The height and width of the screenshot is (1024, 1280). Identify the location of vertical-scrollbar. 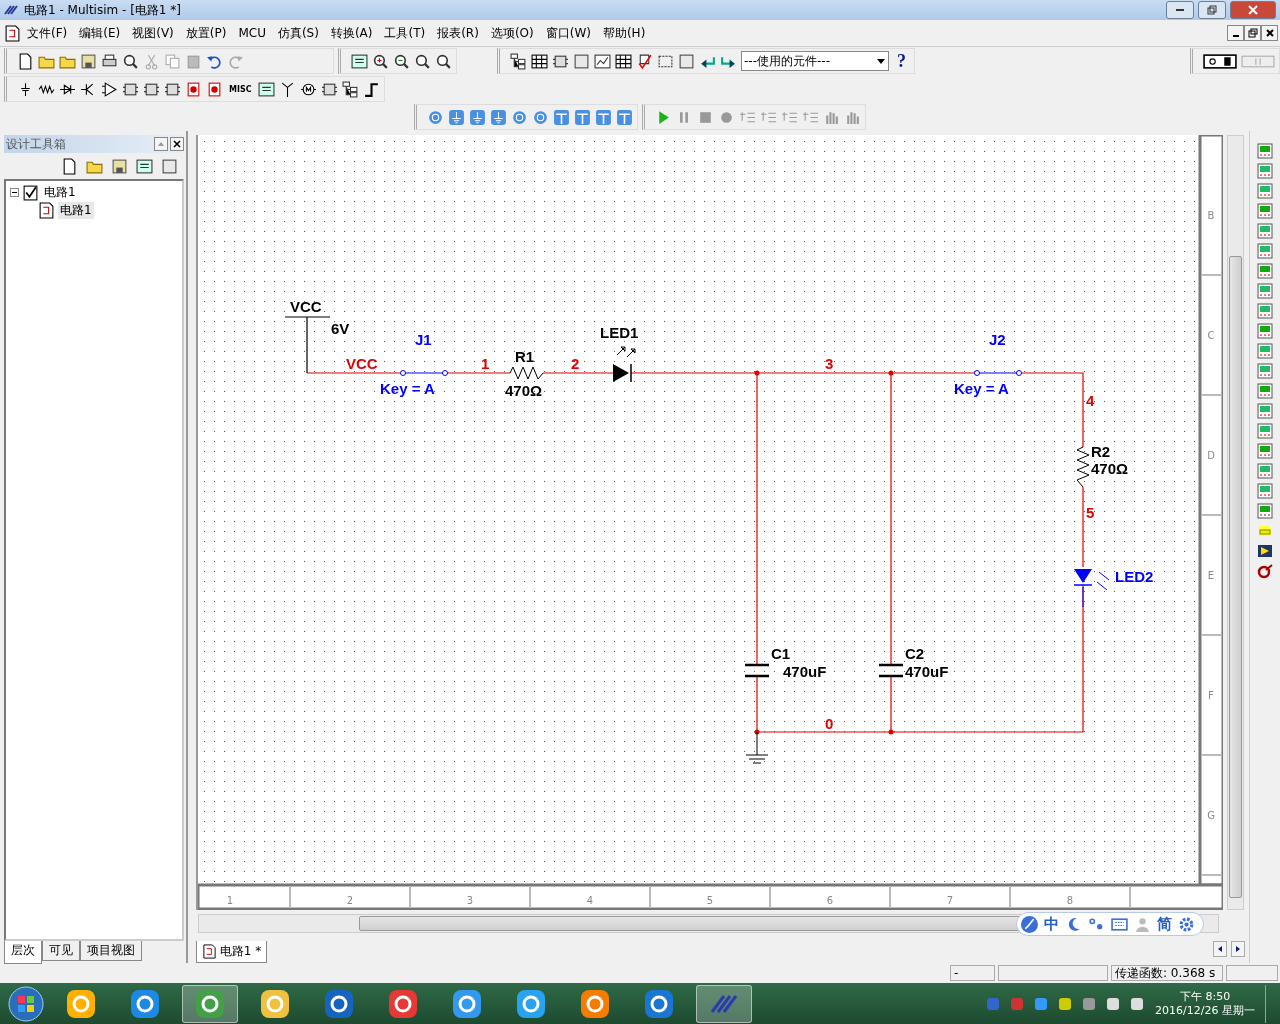
(1235, 522).